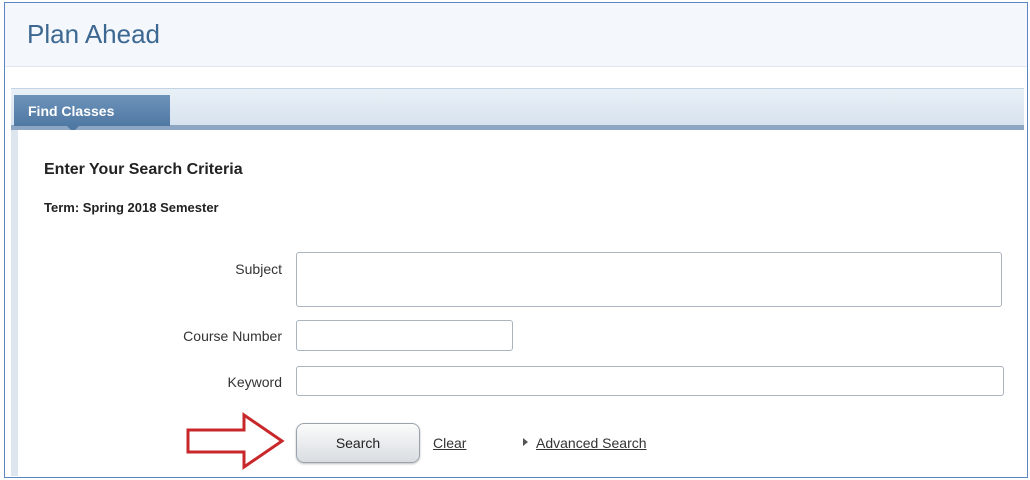 This screenshot has width=1030, height=480. What do you see at coordinates (649, 279) in the screenshot?
I see `subject-input` at bounding box center [649, 279].